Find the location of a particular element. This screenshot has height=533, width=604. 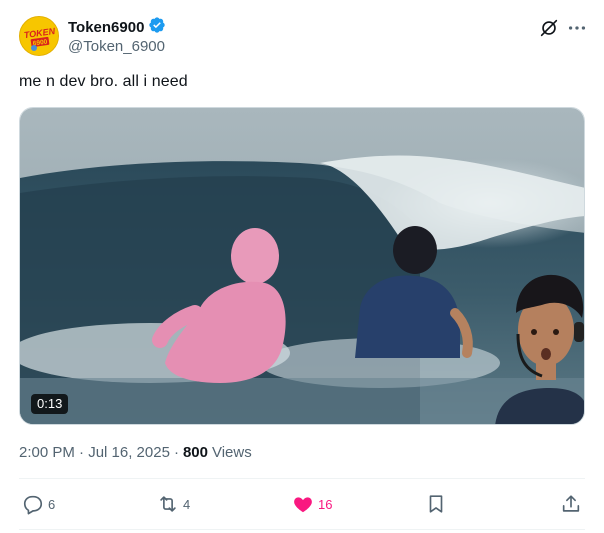

heart-icon is located at coordinates (303, 505).